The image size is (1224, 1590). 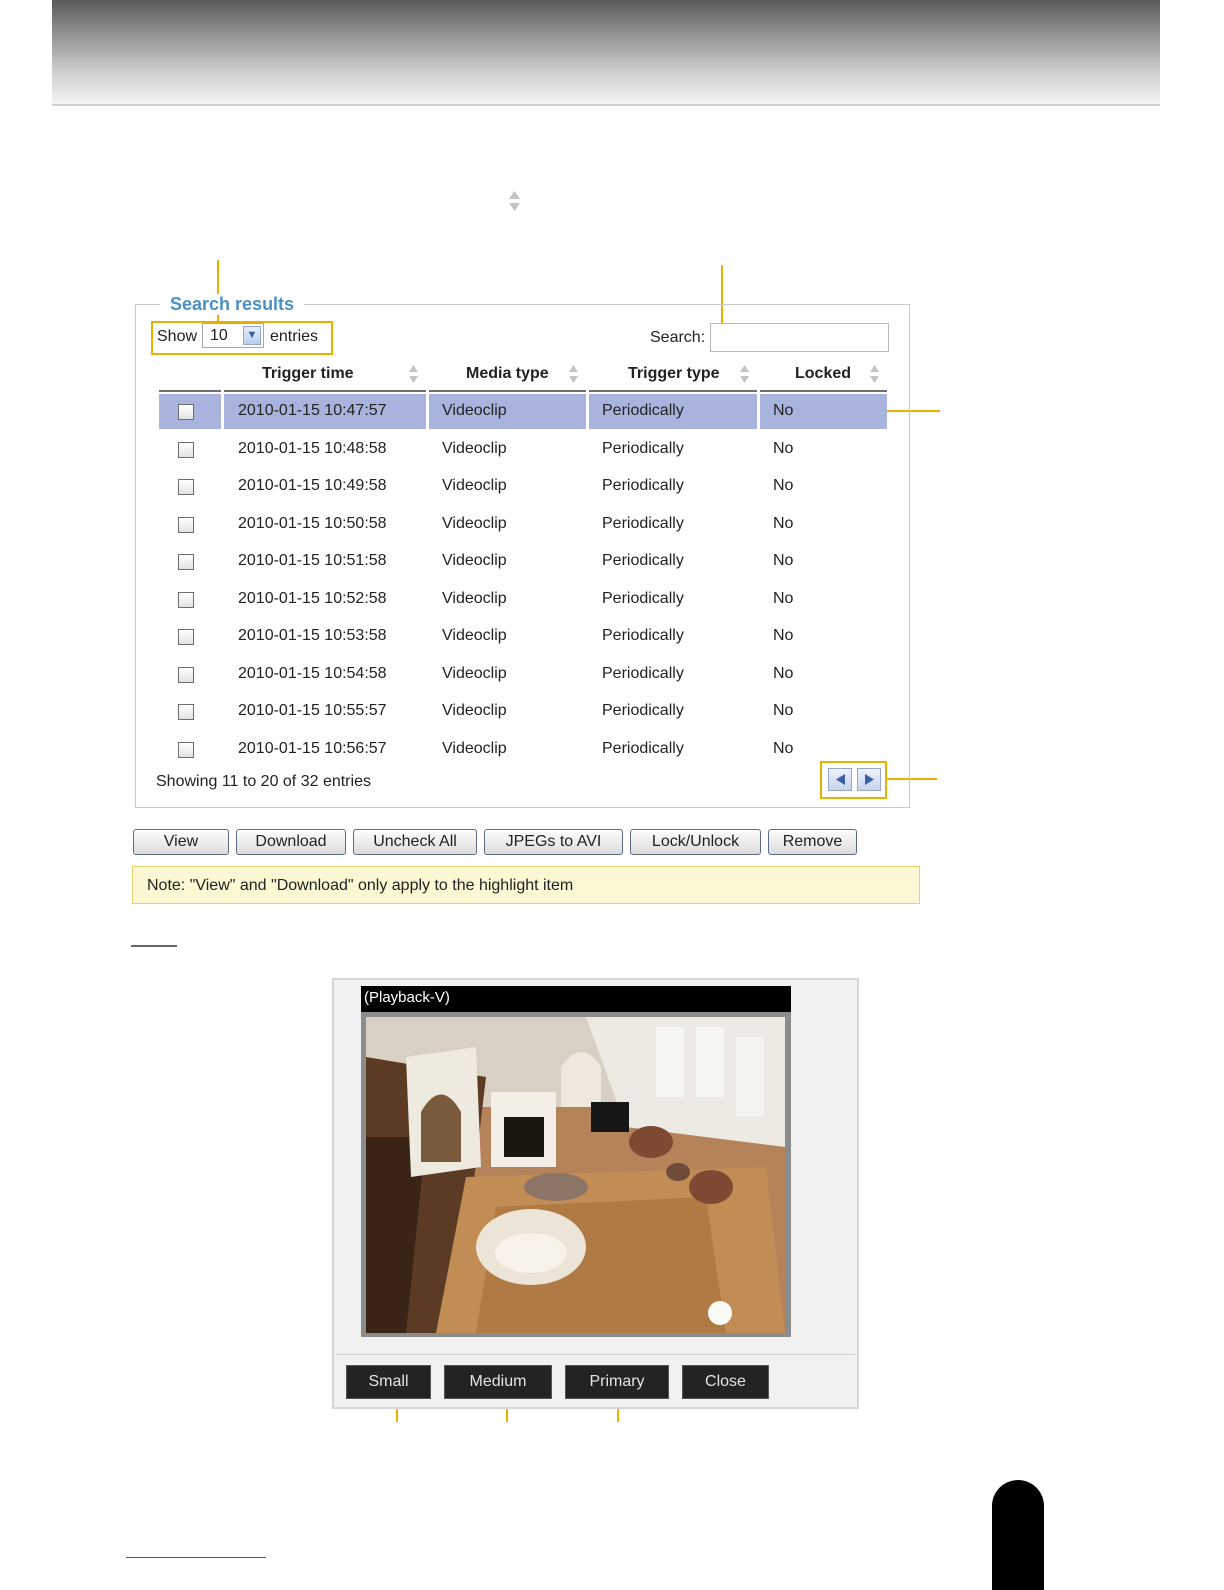 I want to click on search-input, so click(x=799, y=337).